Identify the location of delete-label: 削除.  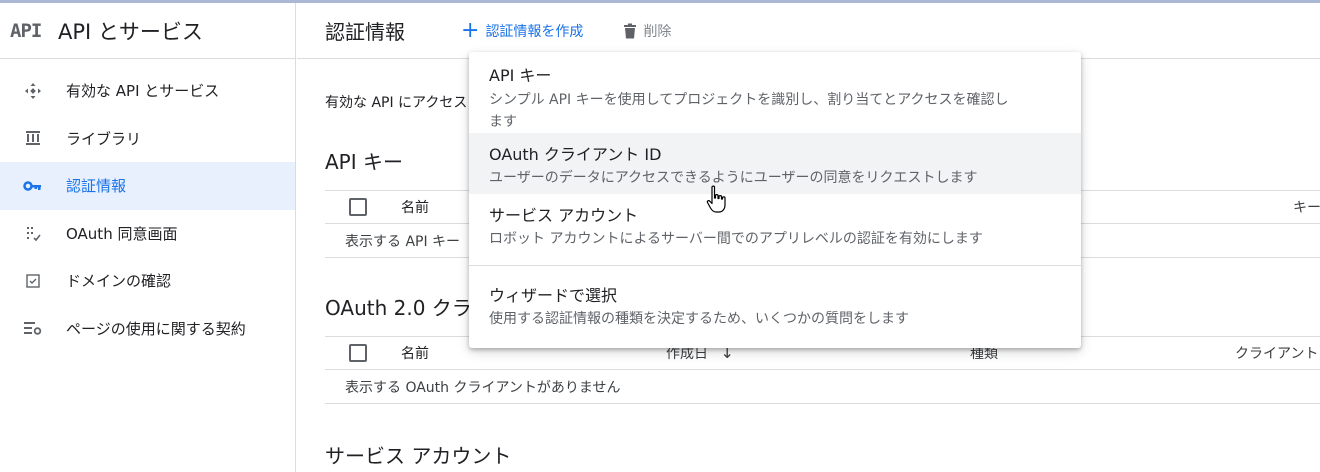
(657, 31).